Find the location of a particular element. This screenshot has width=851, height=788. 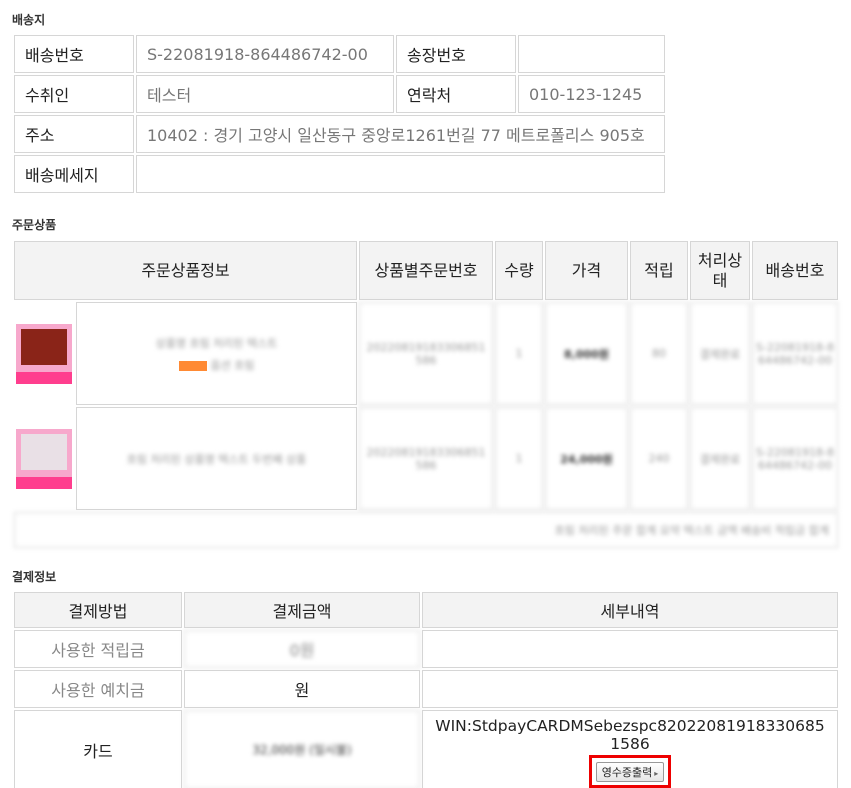

row-price: 24,000원 is located at coordinates (586, 458).